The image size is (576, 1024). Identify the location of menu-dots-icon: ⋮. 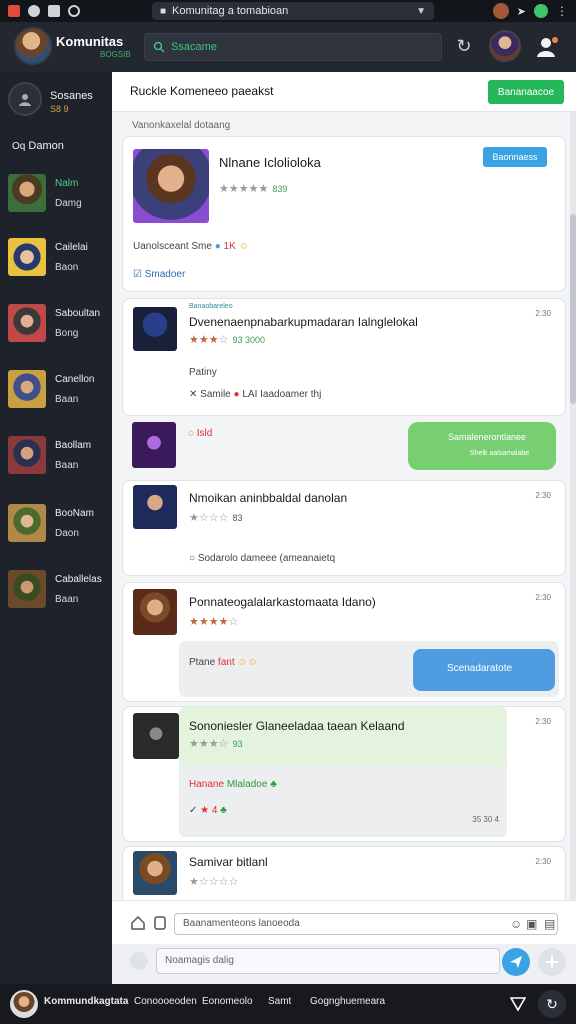
(562, 11).